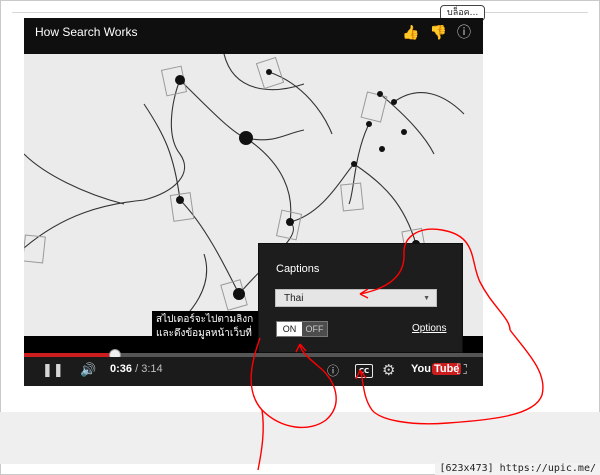 Image resolution: width=600 pixels, height=475 pixels. I want to click on time-display: 0:36 / 3:14, so click(136, 369).